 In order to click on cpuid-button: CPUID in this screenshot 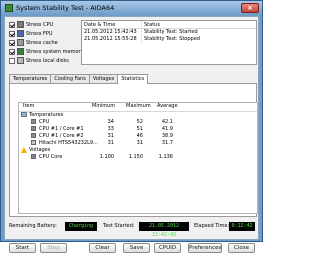, I will do `click(167, 248)`.